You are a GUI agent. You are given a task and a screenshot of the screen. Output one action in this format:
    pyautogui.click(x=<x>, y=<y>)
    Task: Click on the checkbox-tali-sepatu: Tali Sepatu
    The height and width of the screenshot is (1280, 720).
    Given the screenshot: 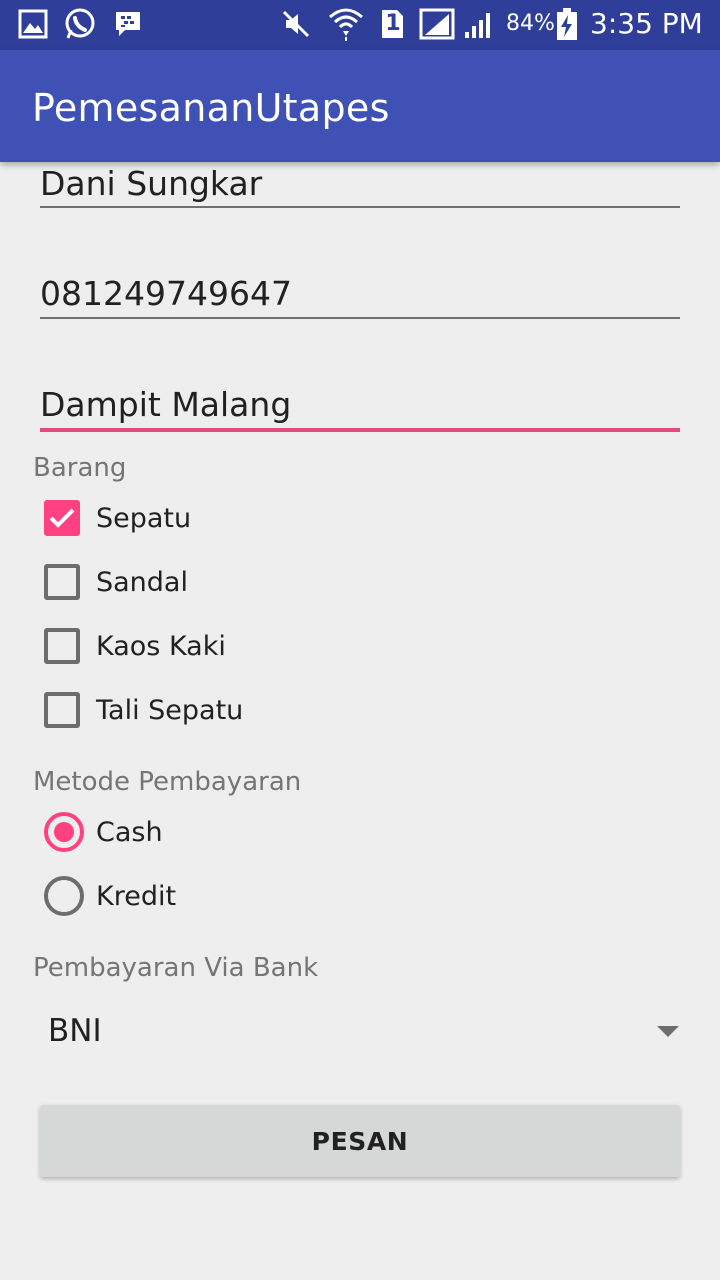 What is the action you would take?
    pyautogui.click(x=143, y=710)
    